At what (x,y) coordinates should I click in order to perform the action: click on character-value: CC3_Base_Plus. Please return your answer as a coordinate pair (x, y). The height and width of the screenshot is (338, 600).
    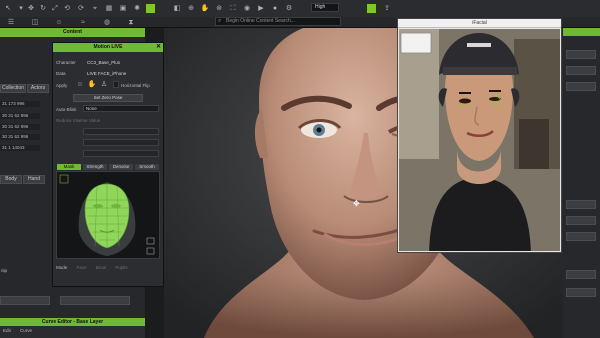
    Looking at the image, I should click on (104, 62).